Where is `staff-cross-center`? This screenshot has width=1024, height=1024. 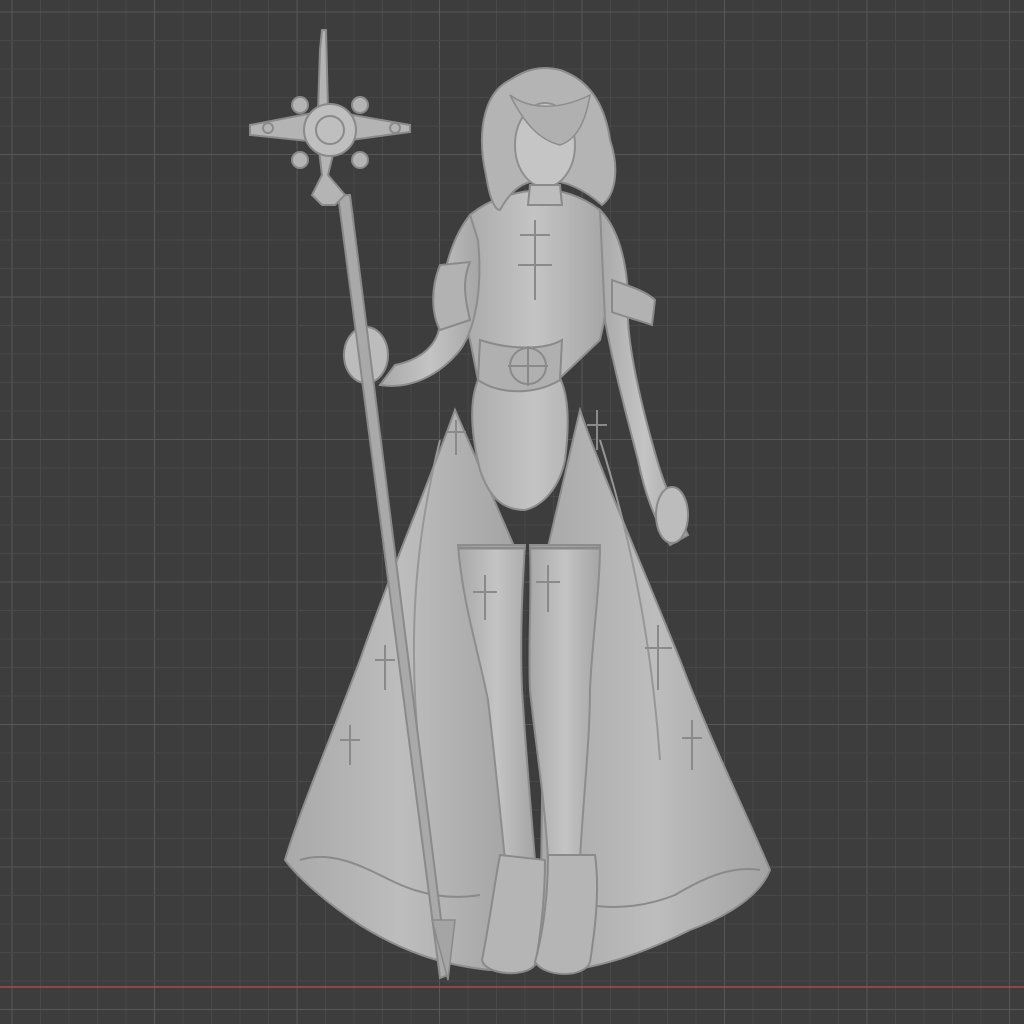
staff-cross-center is located at coordinates (330, 130).